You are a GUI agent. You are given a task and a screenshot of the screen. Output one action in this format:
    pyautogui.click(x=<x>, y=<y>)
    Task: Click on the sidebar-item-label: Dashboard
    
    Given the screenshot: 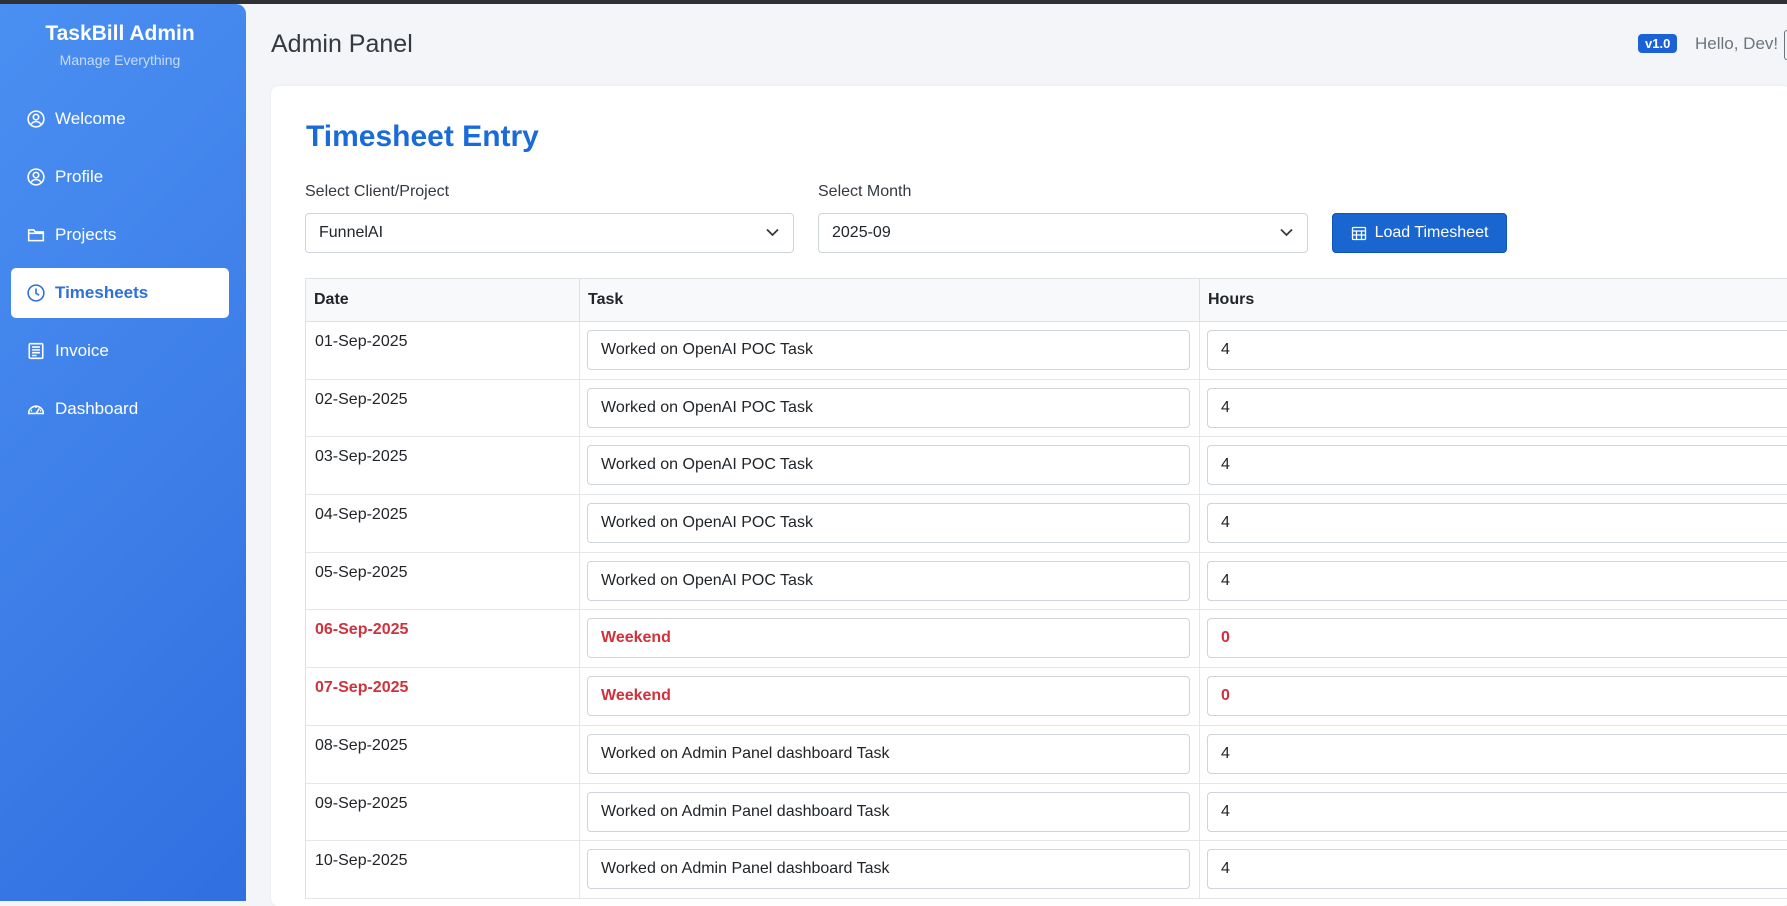 What is the action you would take?
    pyautogui.click(x=97, y=408)
    